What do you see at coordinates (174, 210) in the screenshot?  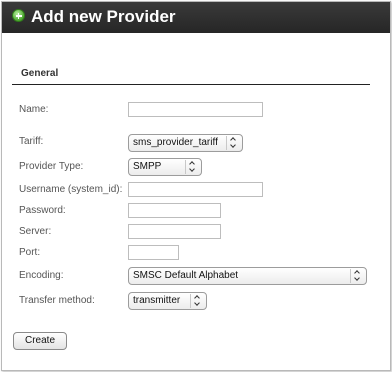 I see `password-input` at bounding box center [174, 210].